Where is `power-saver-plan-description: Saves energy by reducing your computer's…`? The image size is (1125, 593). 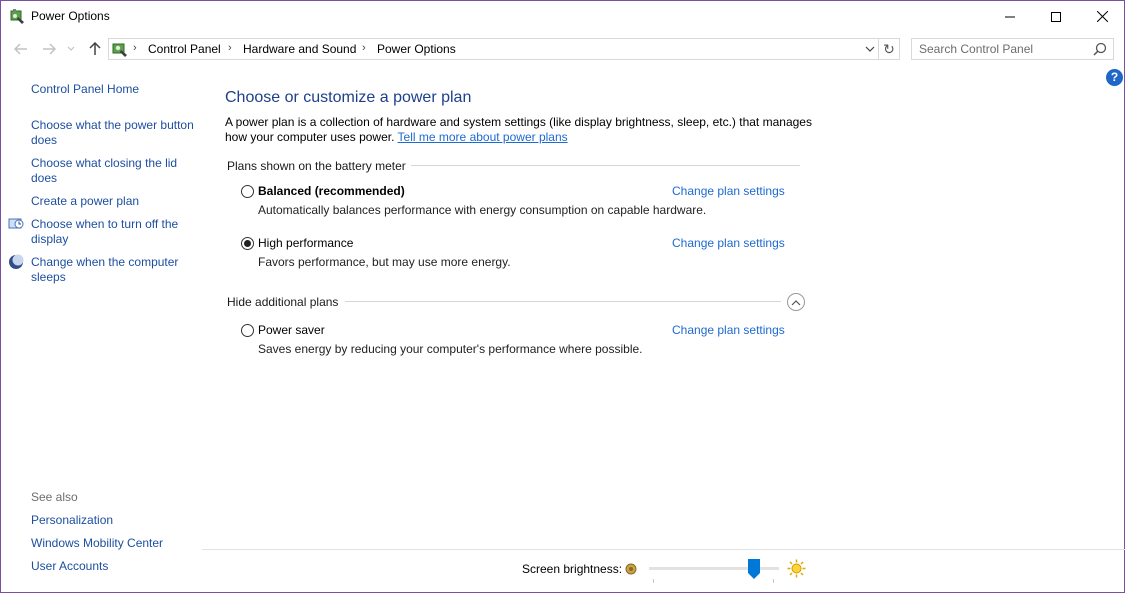 power-saver-plan-description: Saves energy by reducing your computer's… is located at coordinates (450, 349).